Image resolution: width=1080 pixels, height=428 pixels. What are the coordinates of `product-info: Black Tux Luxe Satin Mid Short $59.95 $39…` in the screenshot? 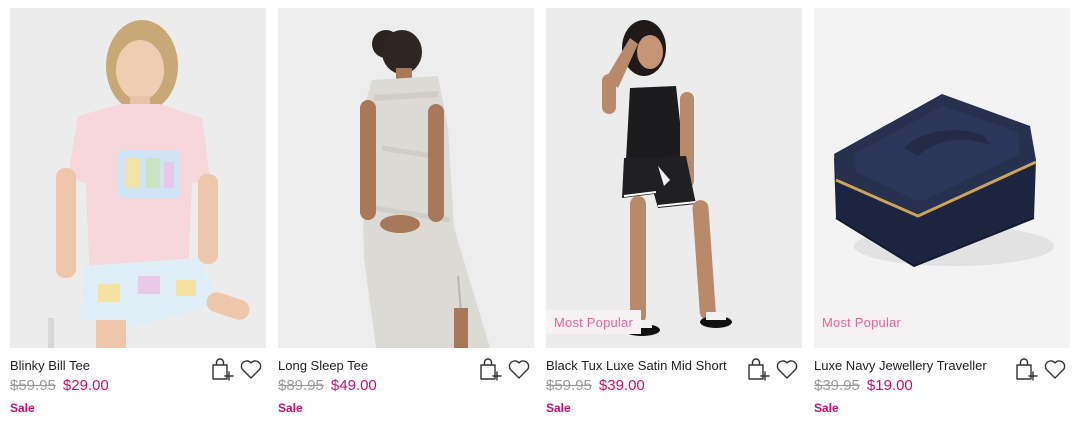 It's located at (674, 383).